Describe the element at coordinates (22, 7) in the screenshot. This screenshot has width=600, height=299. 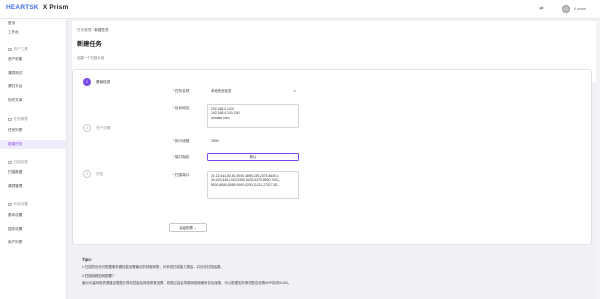
I see `logo-text: HEARTSK` at that location.